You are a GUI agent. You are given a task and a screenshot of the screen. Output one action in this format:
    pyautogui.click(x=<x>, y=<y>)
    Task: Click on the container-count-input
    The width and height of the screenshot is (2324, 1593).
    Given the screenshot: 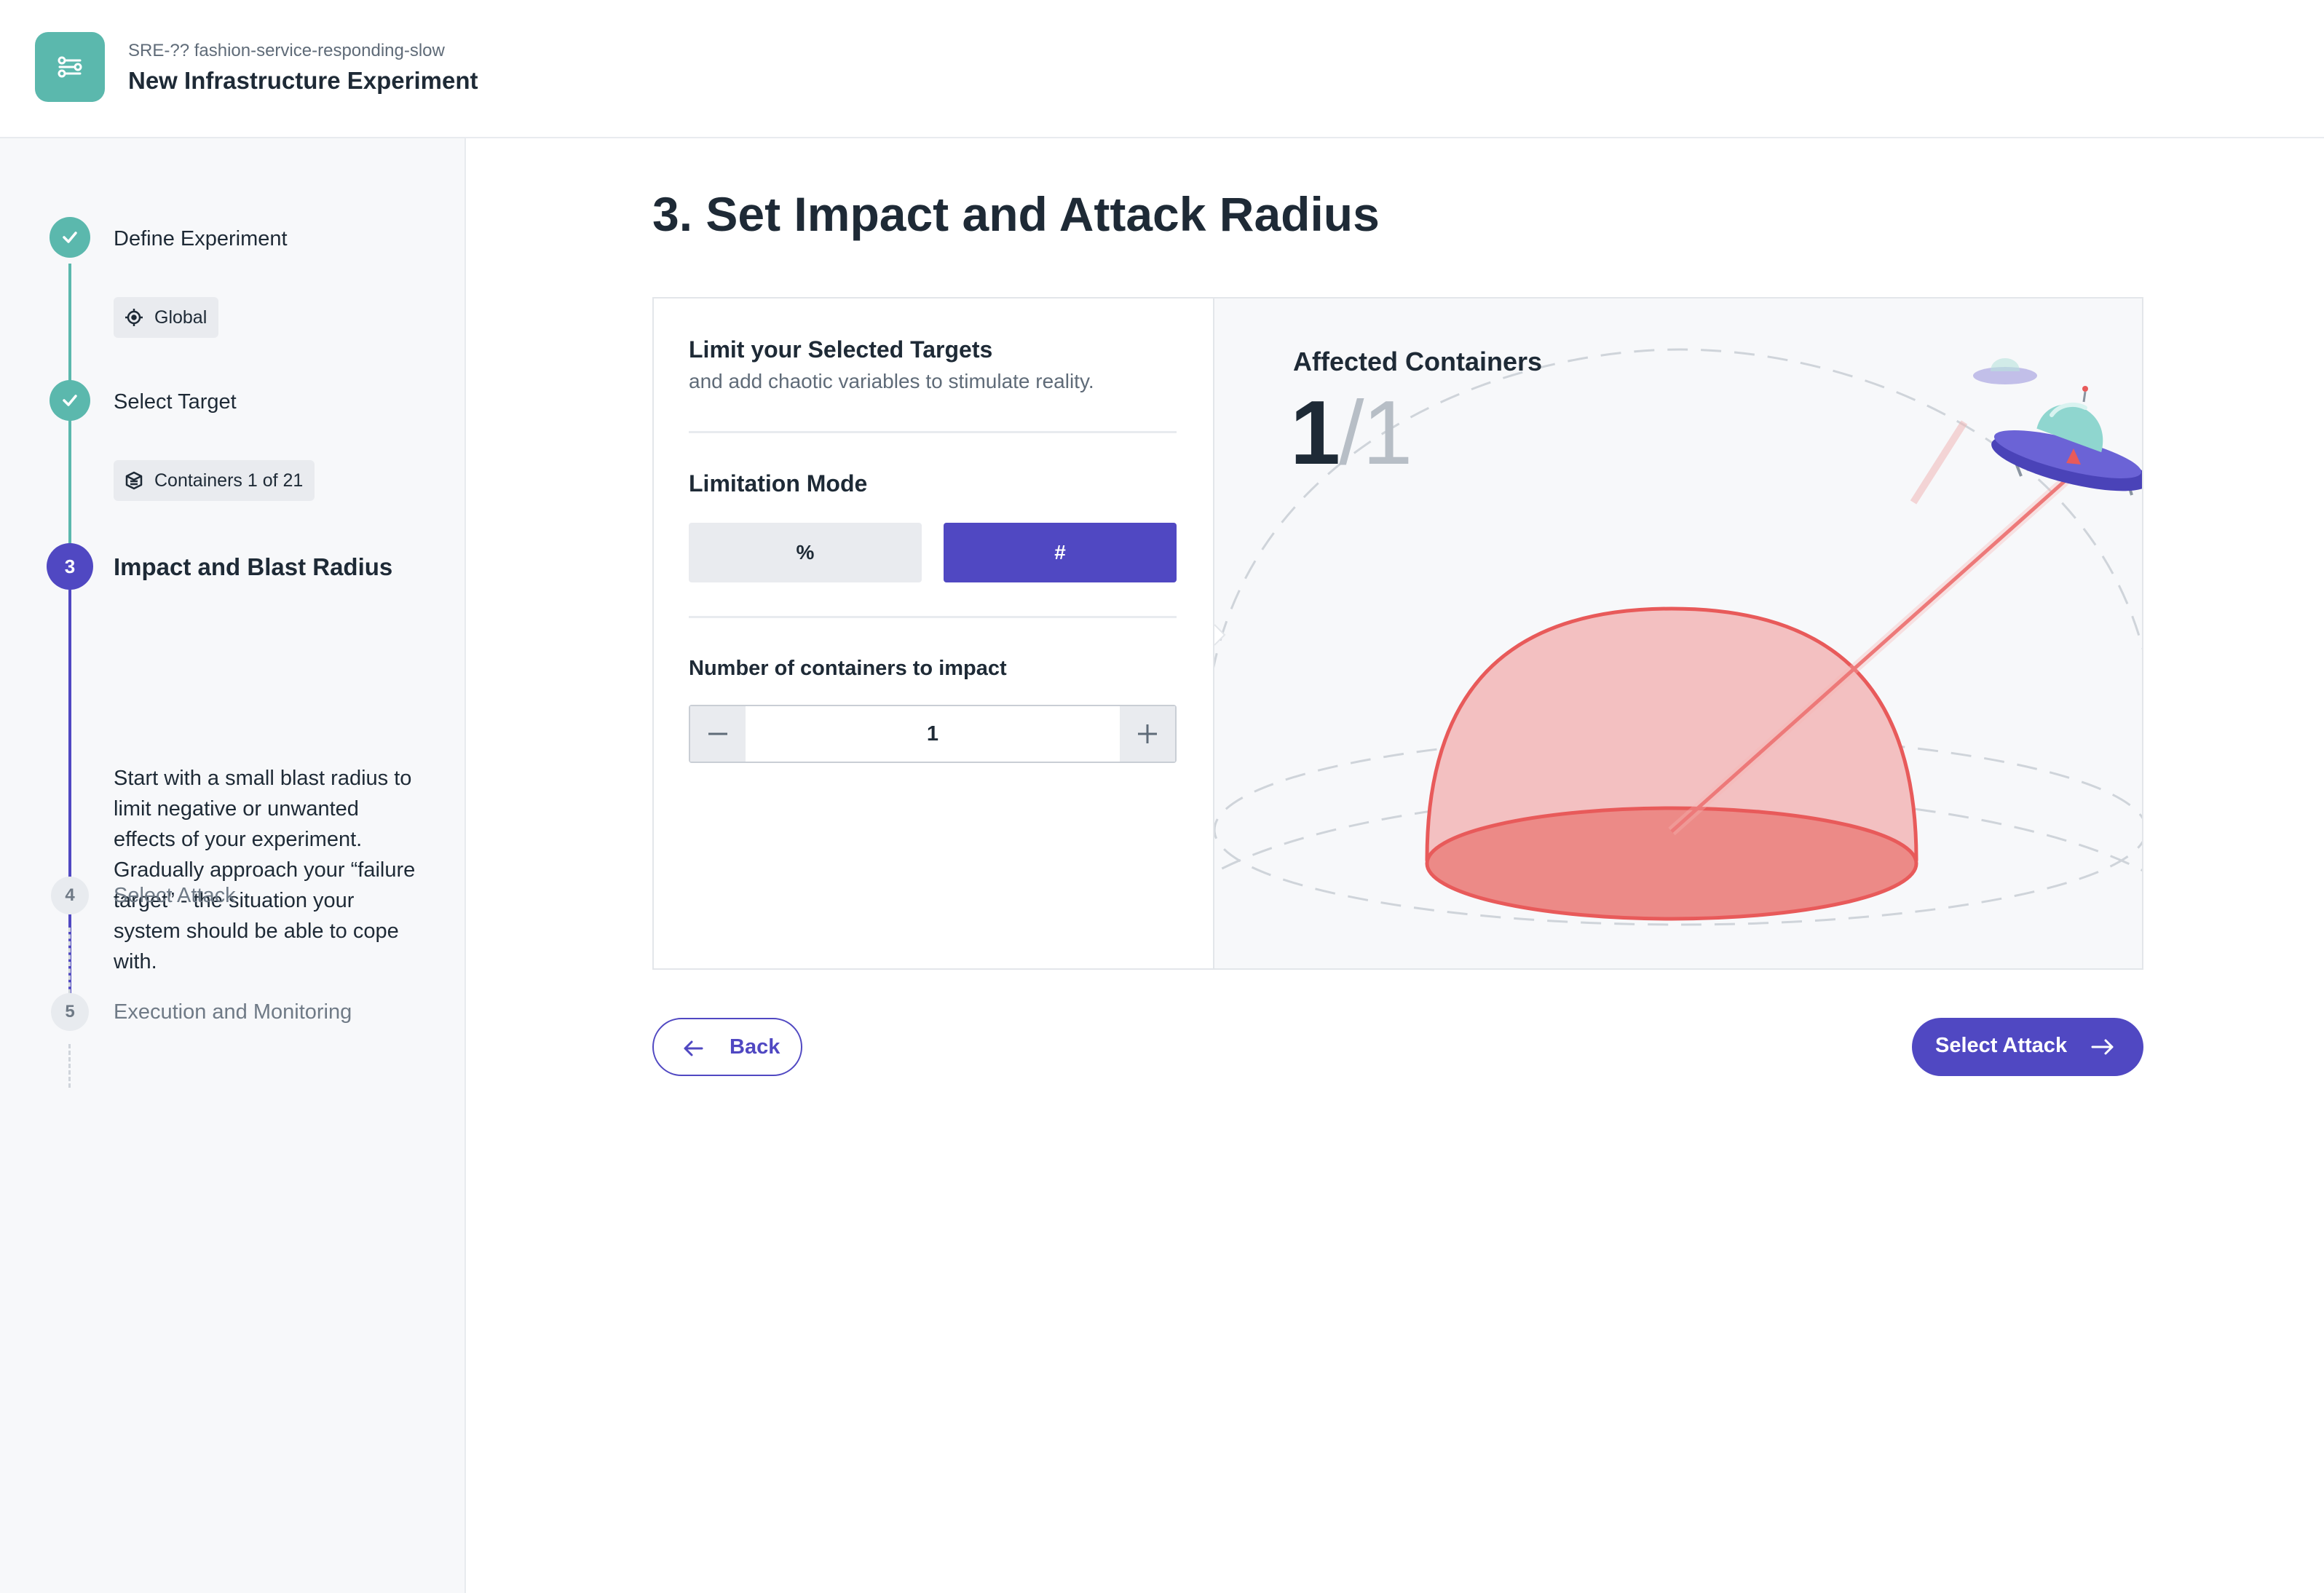 What is the action you would take?
    pyautogui.click(x=933, y=734)
    